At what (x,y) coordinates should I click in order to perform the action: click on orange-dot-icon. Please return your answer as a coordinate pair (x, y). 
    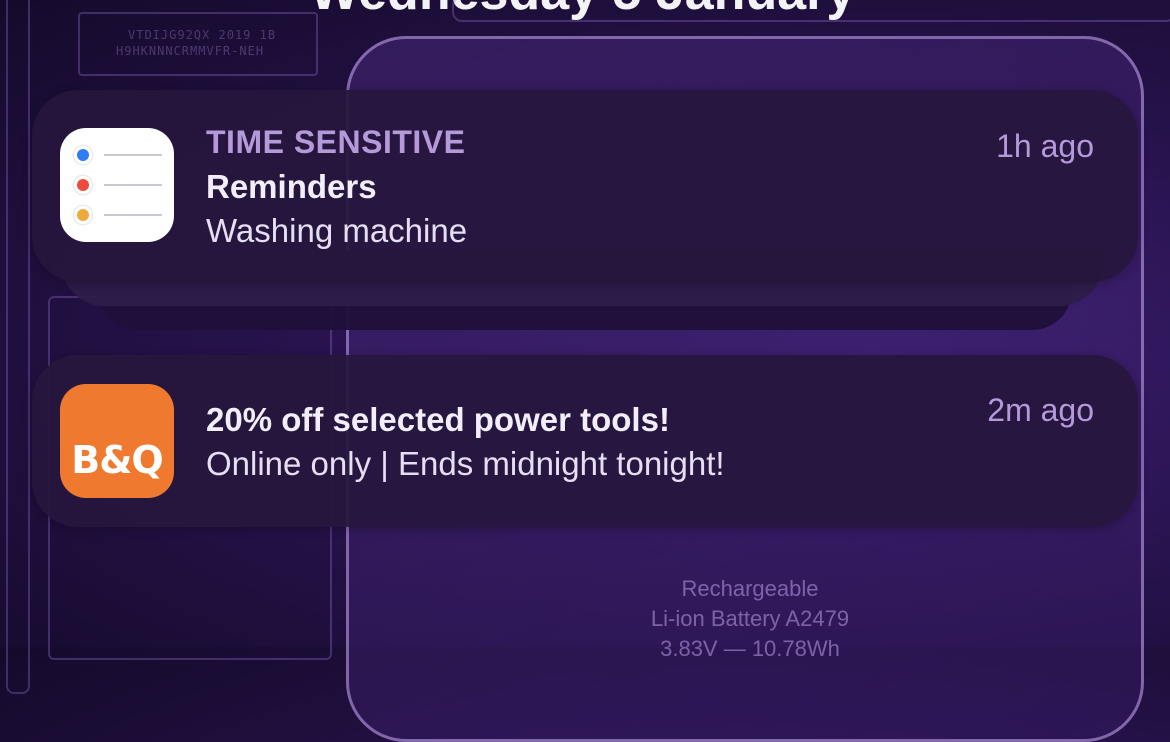
    Looking at the image, I should click on (83, 215).